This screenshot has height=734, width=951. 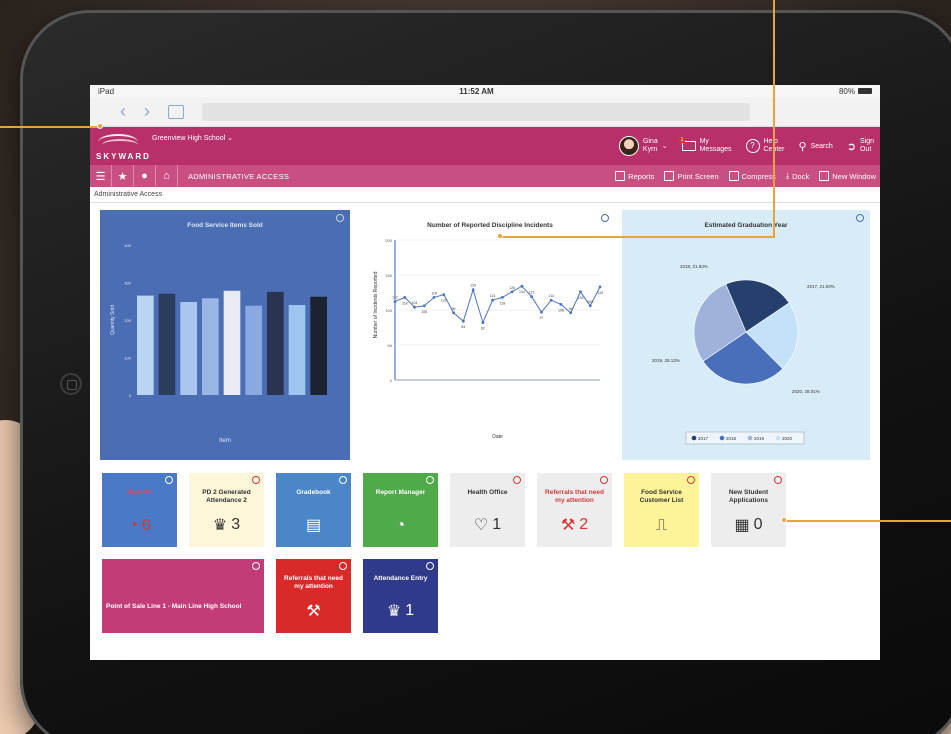 What do you see at coordinates (855, 91) in the screenshot?
I see `battery-indicator: 80%` at bounding box center [855, 91].